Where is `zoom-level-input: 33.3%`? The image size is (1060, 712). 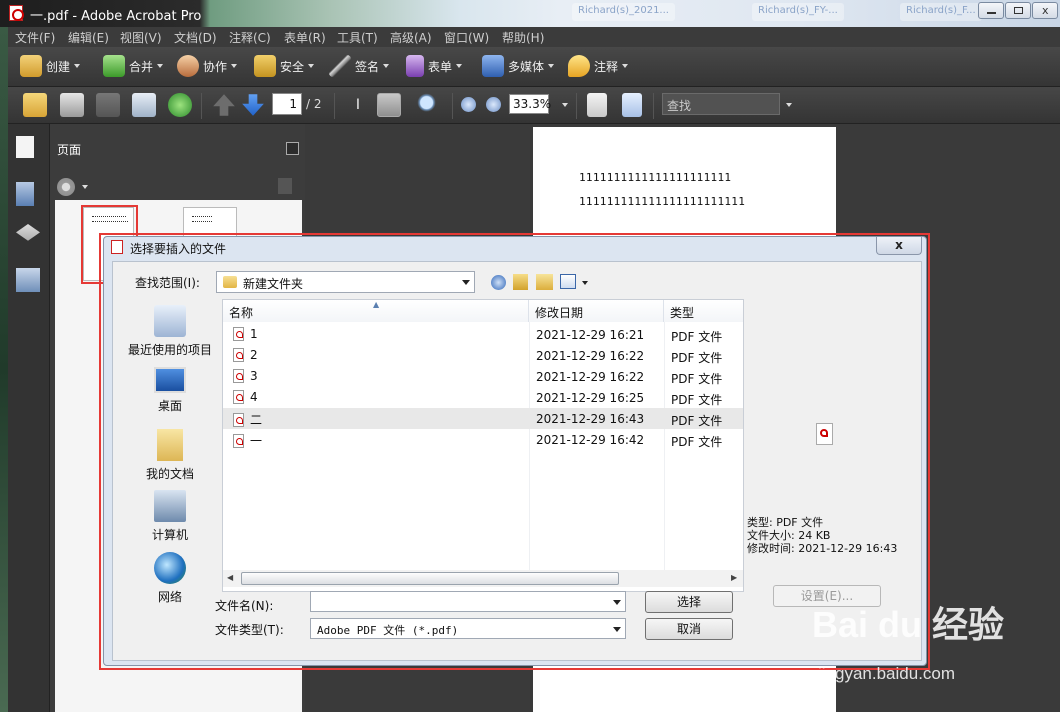
zoom-level-input: 33.3% is located at coordinates (530, 104).